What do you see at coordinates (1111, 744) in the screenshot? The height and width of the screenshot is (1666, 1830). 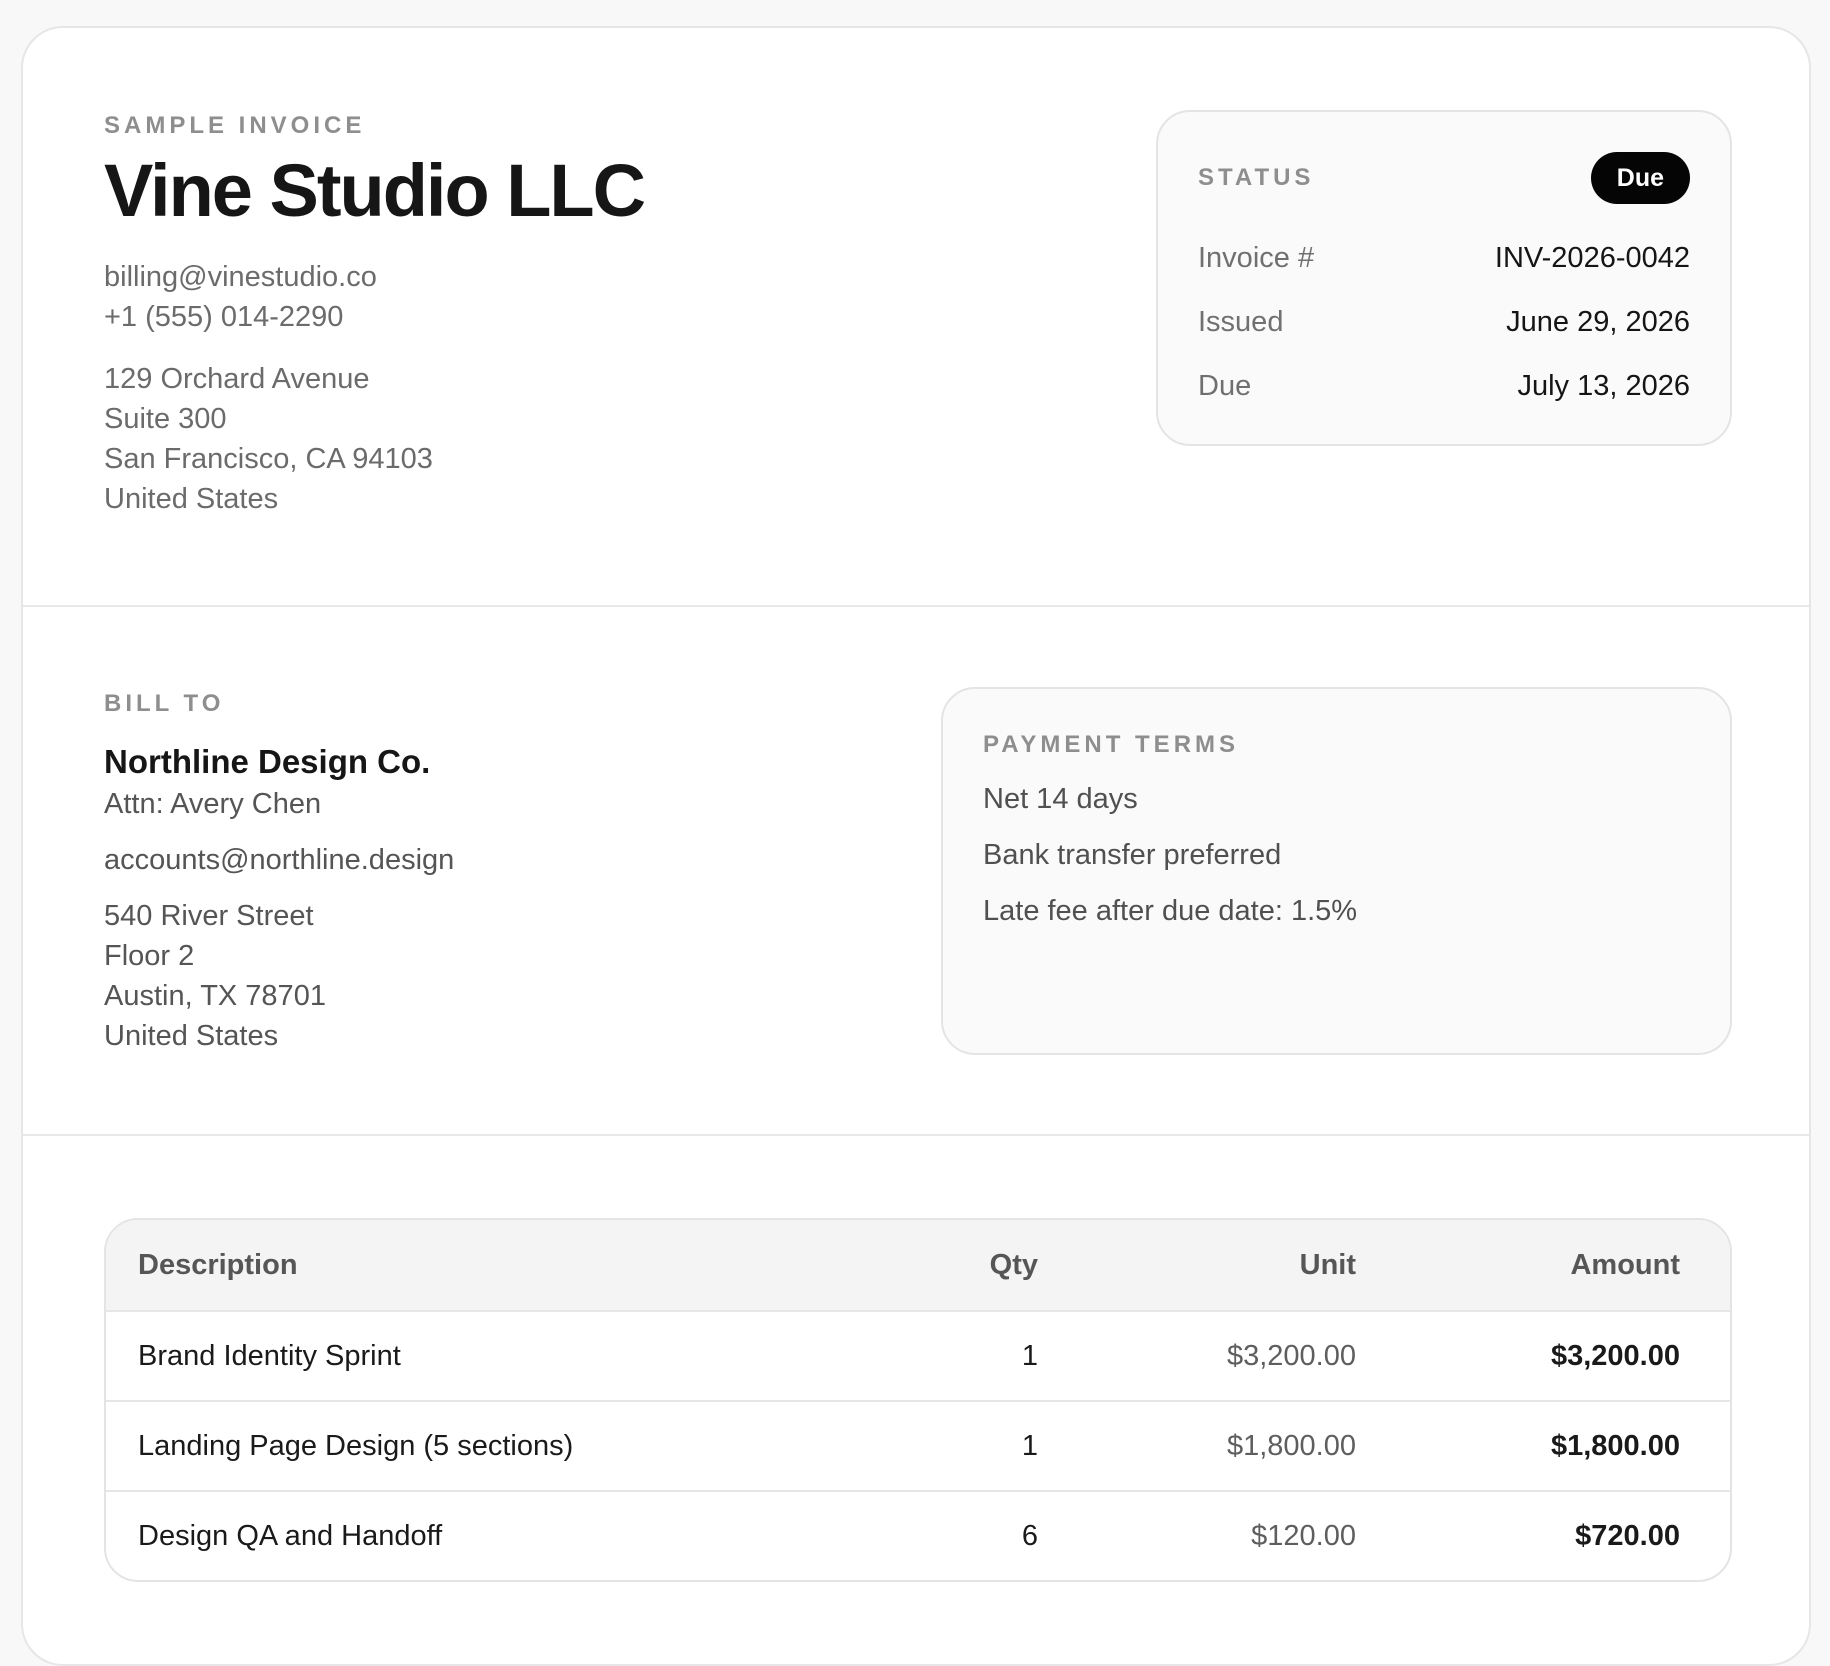 I see `payment-terms-label: PAYMENT TERMS` at bounding box center [1111, 744].